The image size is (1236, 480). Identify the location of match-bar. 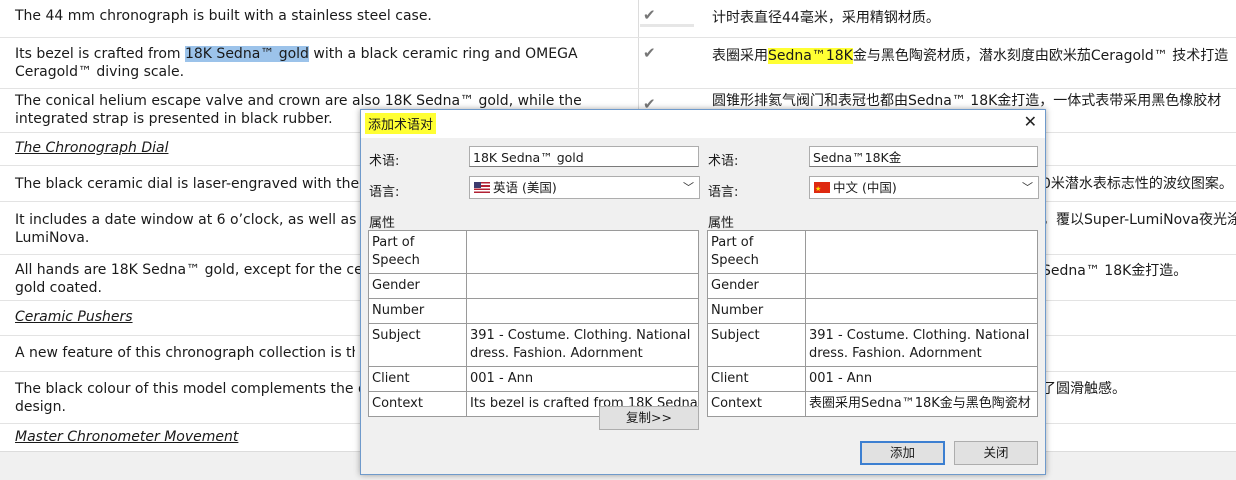
(667, 25).